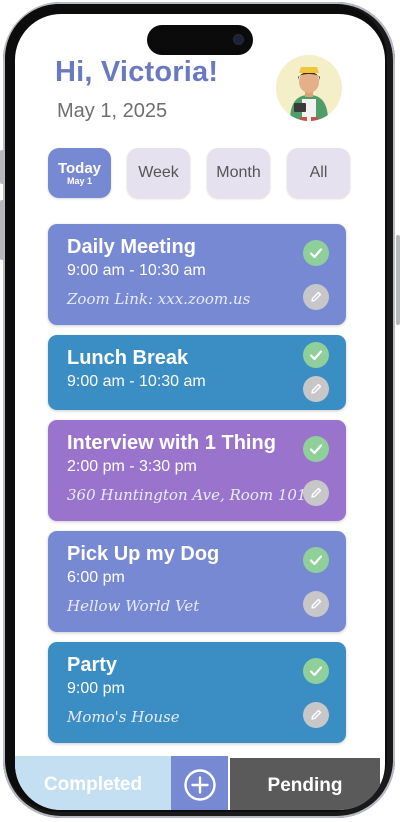 The height and width of the screenshot is (822, 400). Describe the element at coordinates (128, 358) in the screenshot. I see `event-title: Lunch Break` at that location.